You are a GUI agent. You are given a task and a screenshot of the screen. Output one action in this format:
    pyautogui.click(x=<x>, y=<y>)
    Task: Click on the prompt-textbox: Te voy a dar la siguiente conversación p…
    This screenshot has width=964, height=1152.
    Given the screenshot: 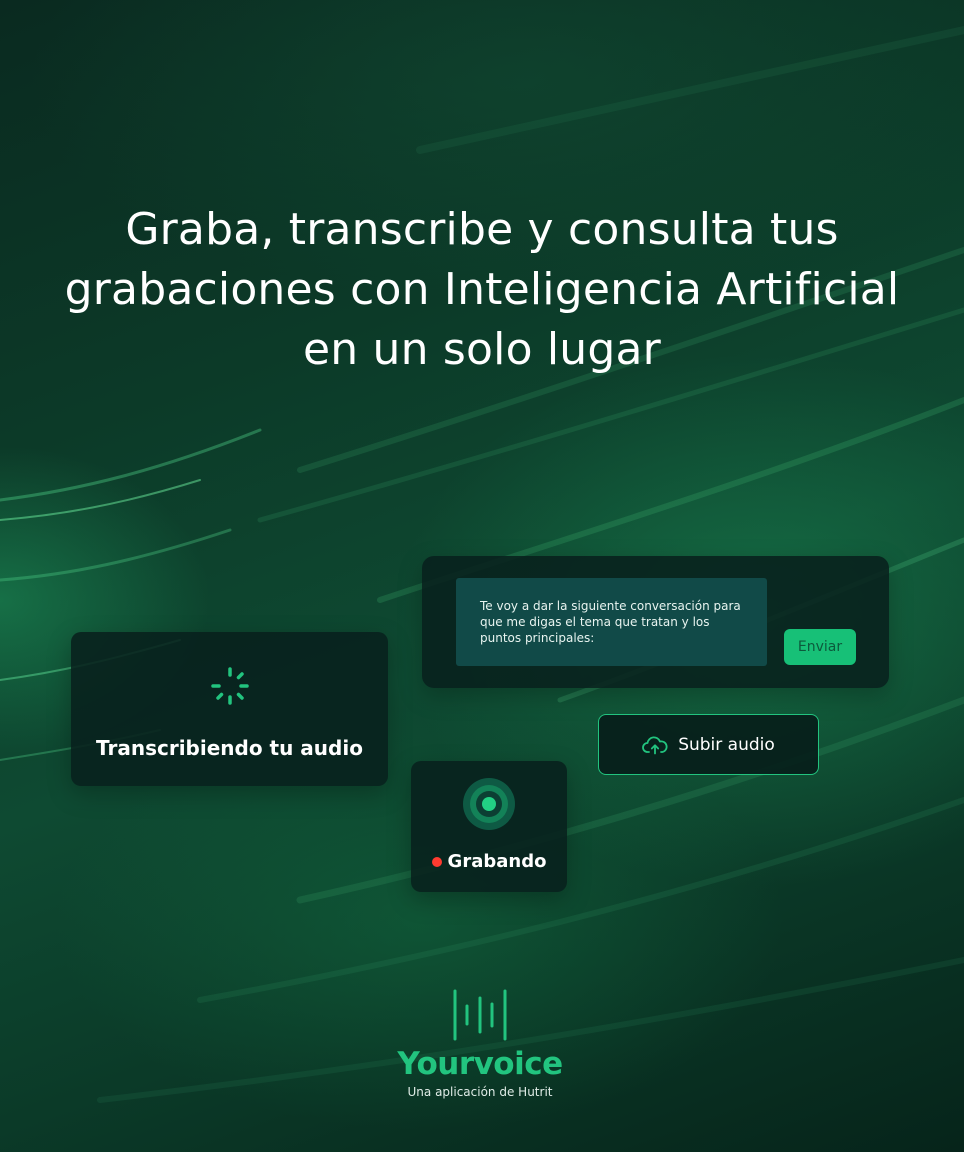 What is the action you would take?
    pyautogui.click(x=611, y=622)
    